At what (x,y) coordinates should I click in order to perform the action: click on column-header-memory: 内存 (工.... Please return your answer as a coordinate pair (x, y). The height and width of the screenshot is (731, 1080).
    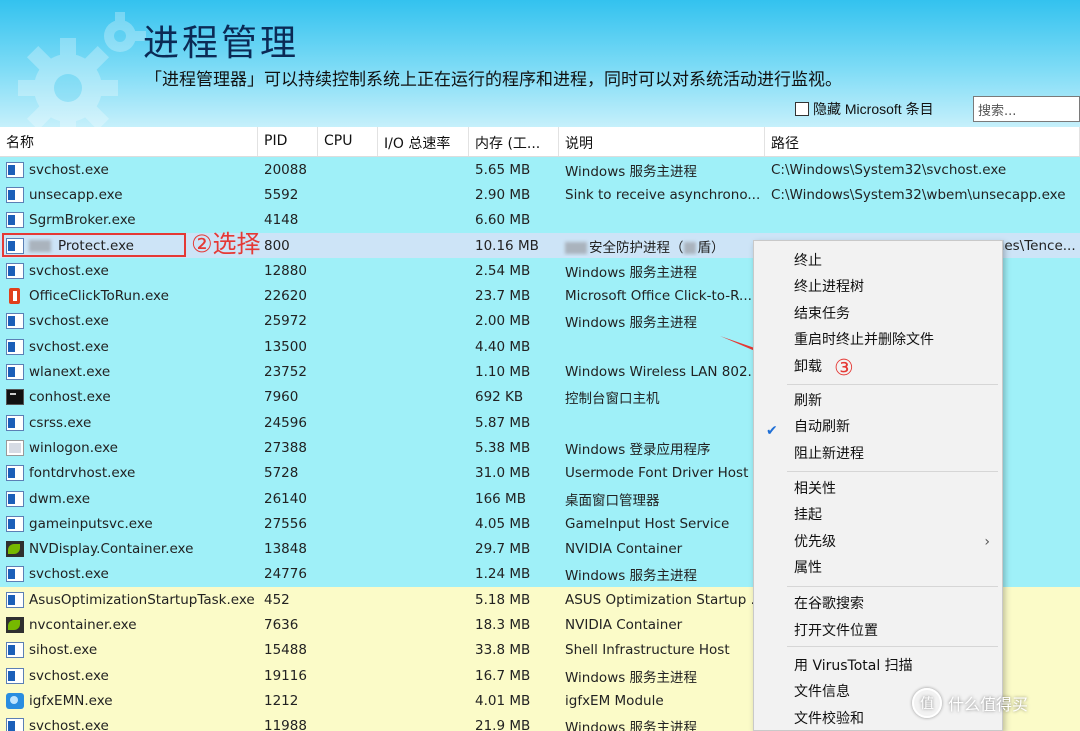
    Looking at the image, I should click on (514, 141).